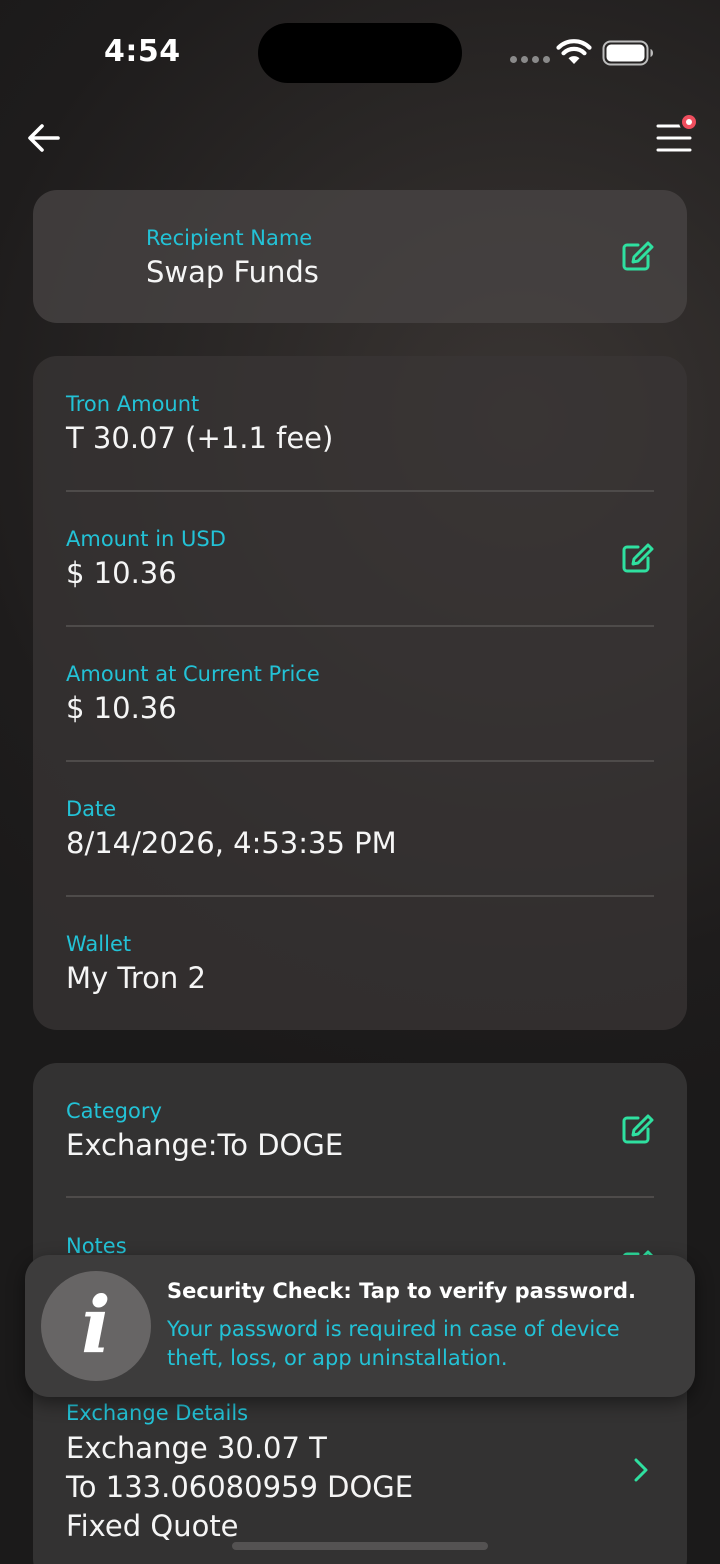 The width and height of the screenshot is (720, 1564). I want to click on cellular-signal-icon, so click(530, 59).